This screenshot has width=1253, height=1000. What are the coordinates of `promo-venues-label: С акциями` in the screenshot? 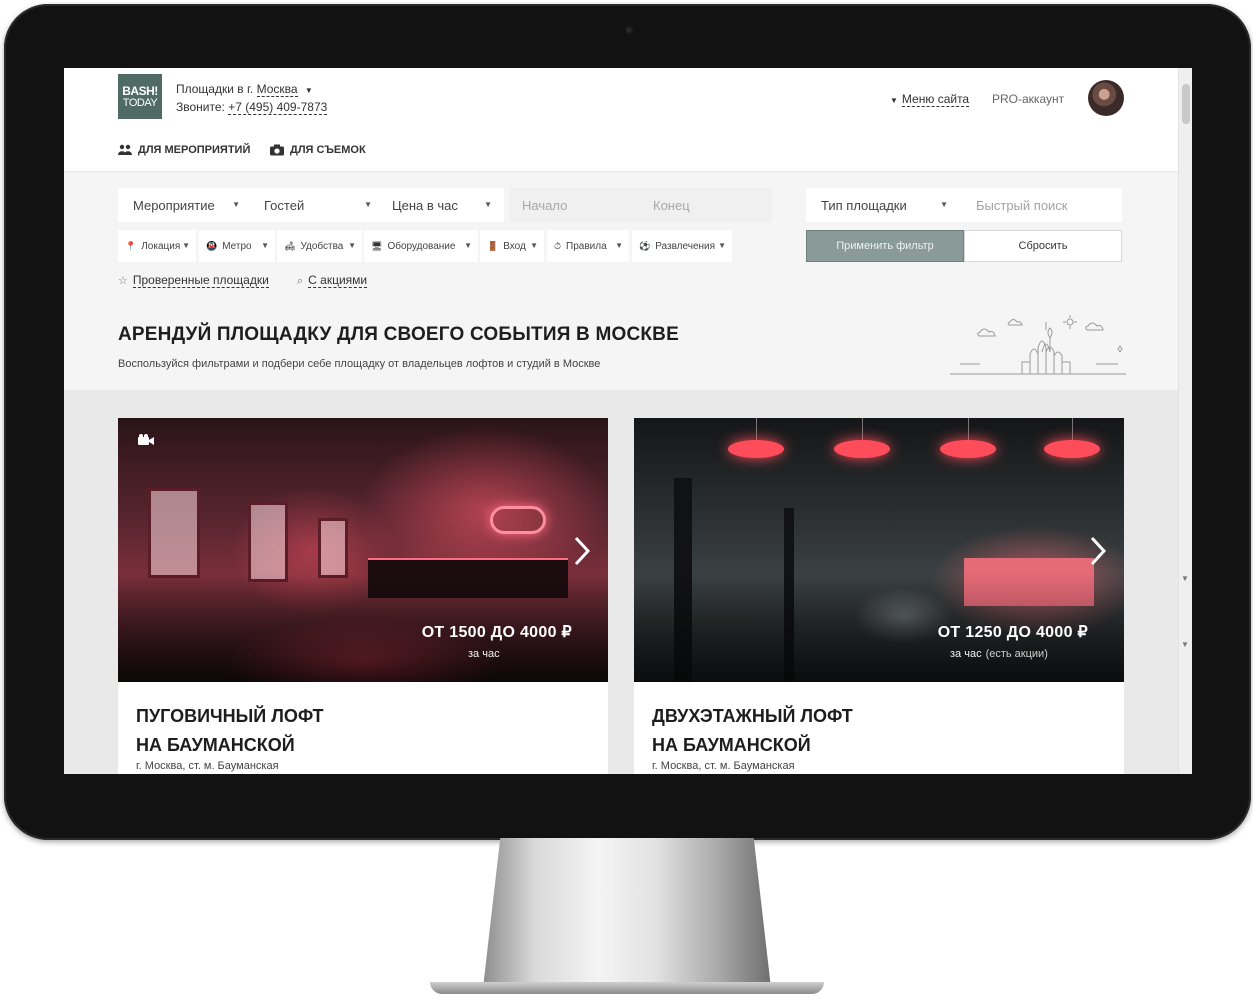 It's located at (338, 280).